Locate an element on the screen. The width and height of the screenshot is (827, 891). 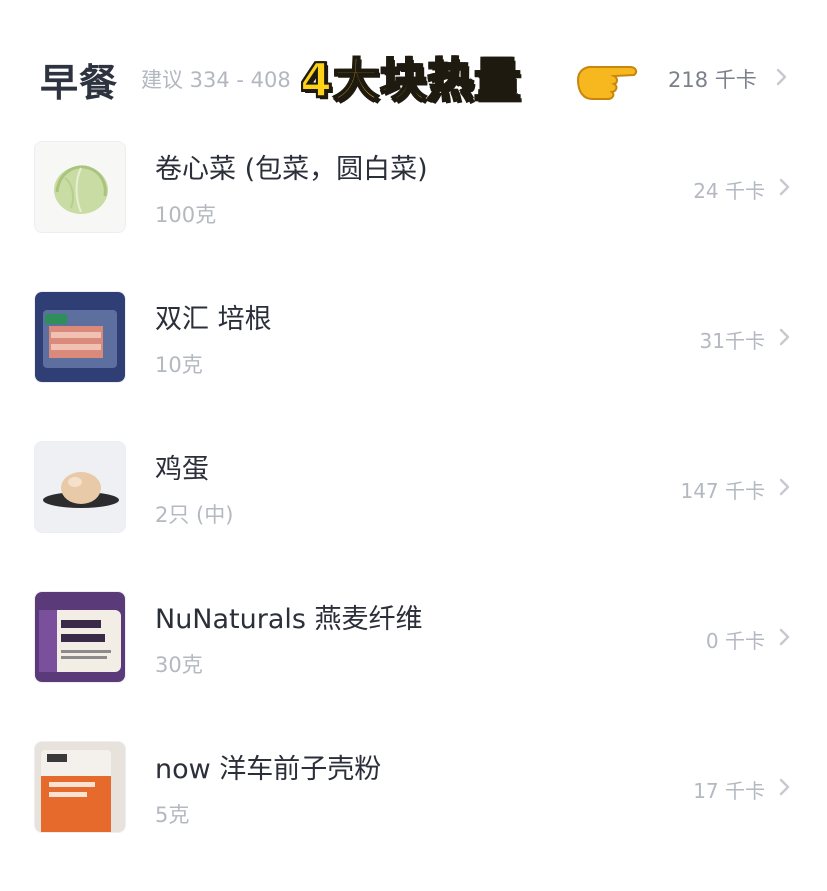
psyllium-package-thumbnail is located at coordinates (80, 787).